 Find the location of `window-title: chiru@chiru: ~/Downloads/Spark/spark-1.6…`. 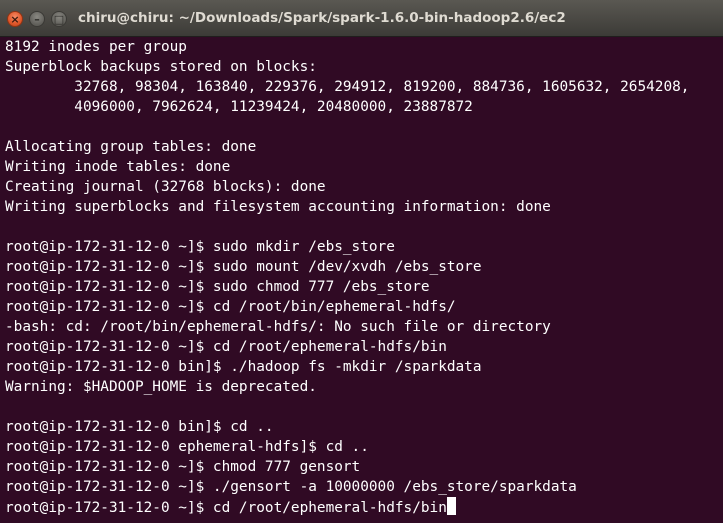

window-title: chiru@chiru: ~/Downloads/Spark/spark-1.6… is located at coordinates (322, 18).